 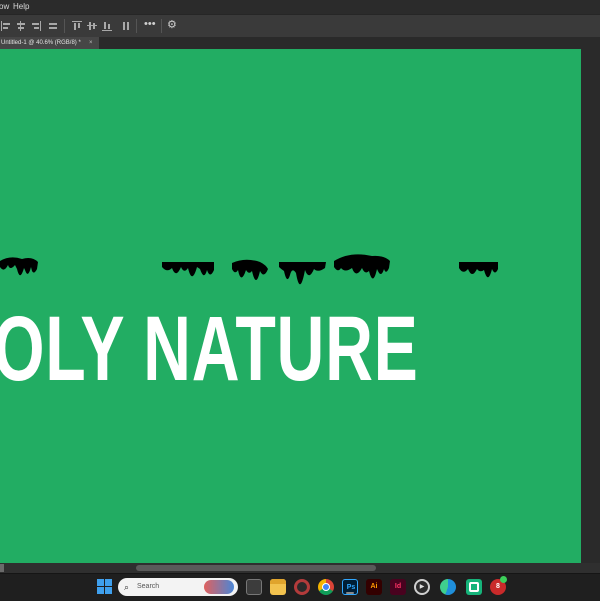 I want to click on document-tab-bar: Untitled-1 @ 40.6% (RGB/8) * ×, so click(x=300, y=43).